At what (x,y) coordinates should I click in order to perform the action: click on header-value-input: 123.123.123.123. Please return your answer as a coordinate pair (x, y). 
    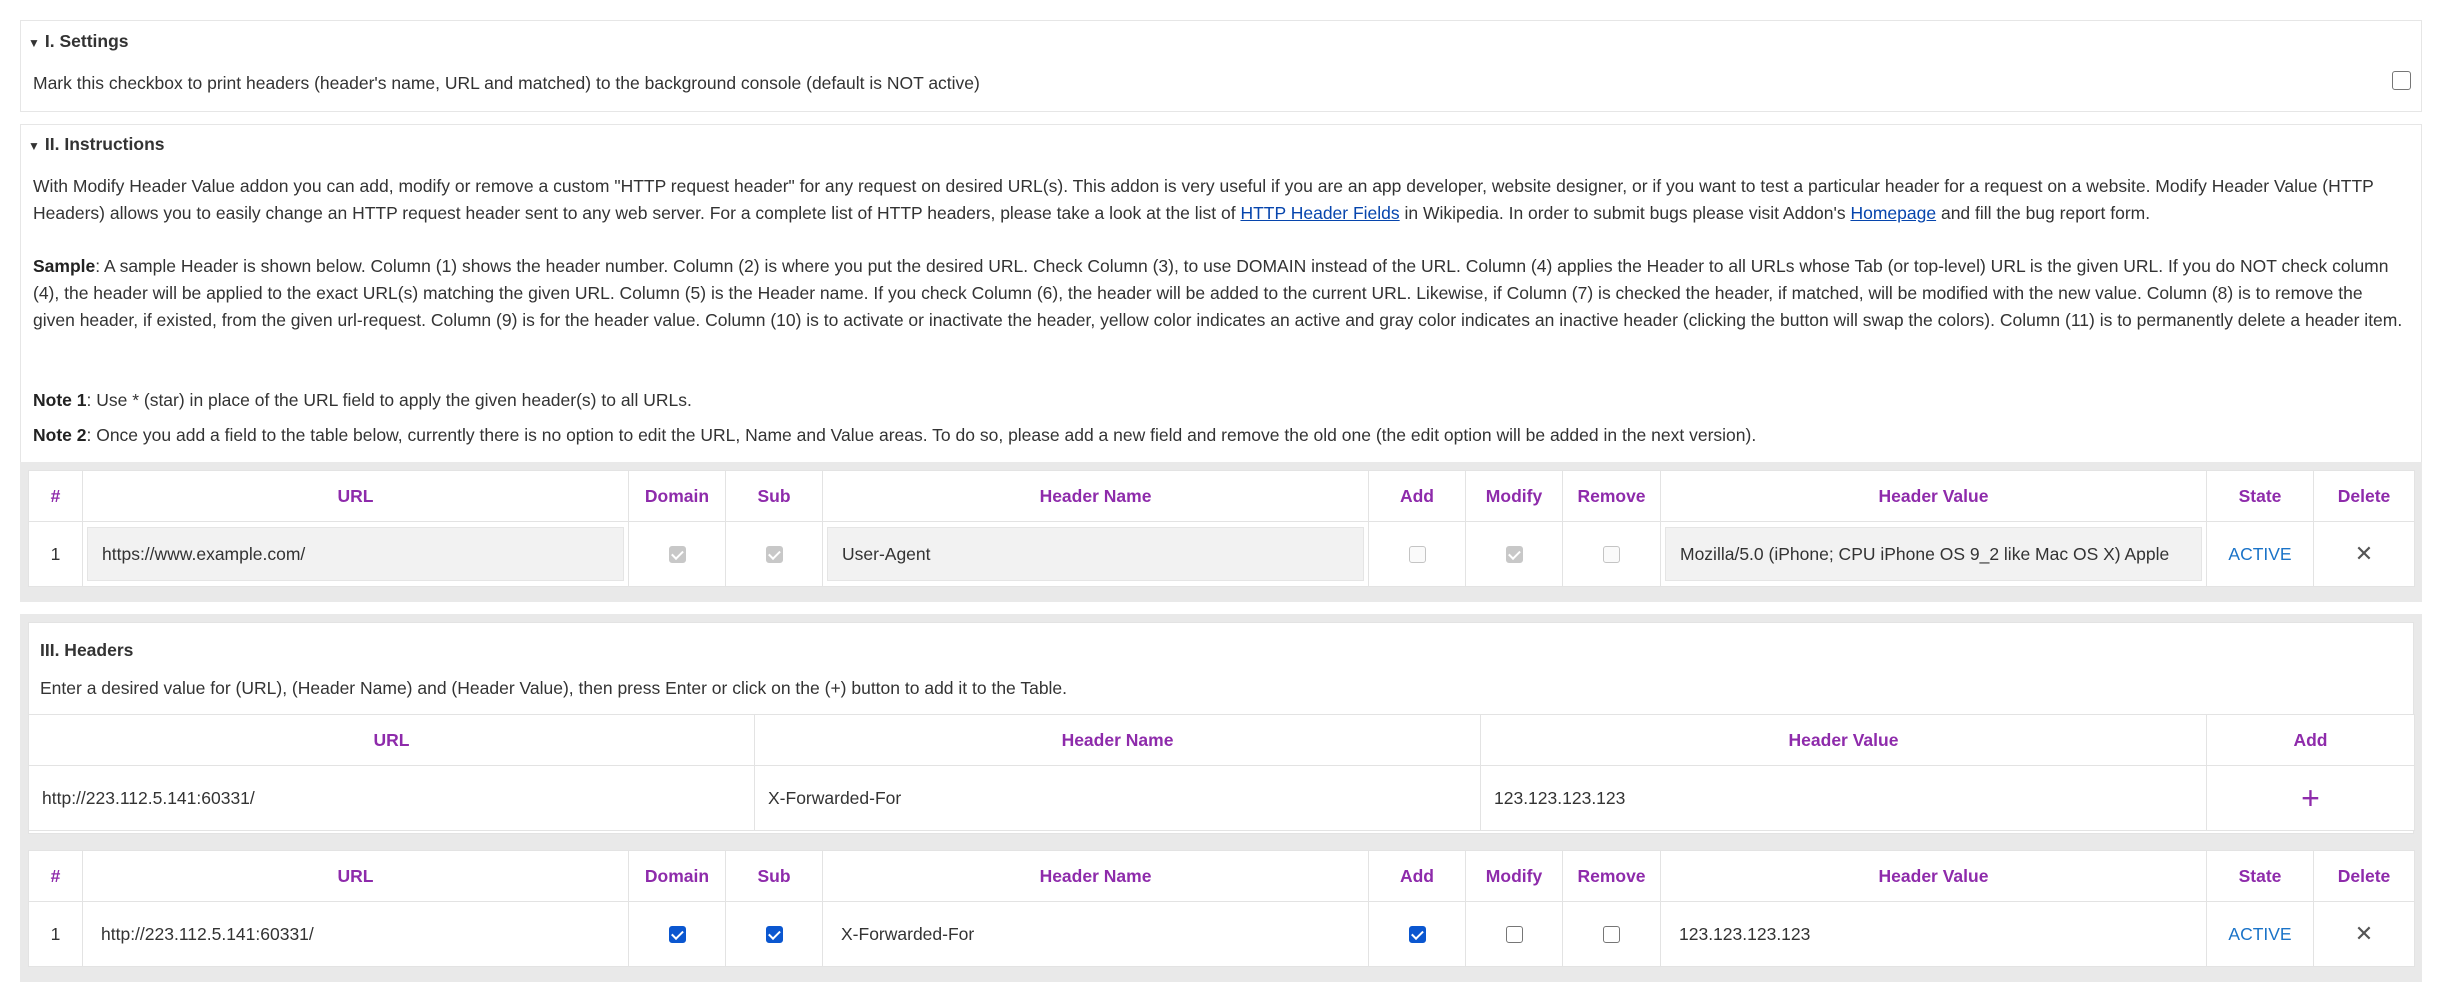
    Looking at the image, I should click on (1843, 798).